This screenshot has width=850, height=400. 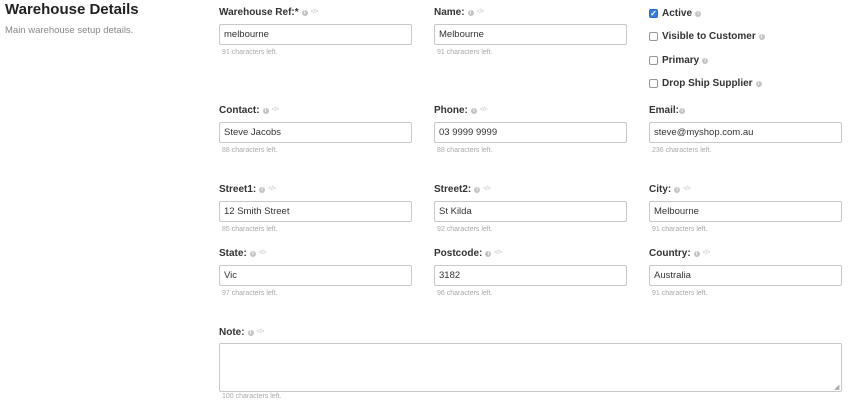 I want to click on country-input, so click(x=745, y=275).